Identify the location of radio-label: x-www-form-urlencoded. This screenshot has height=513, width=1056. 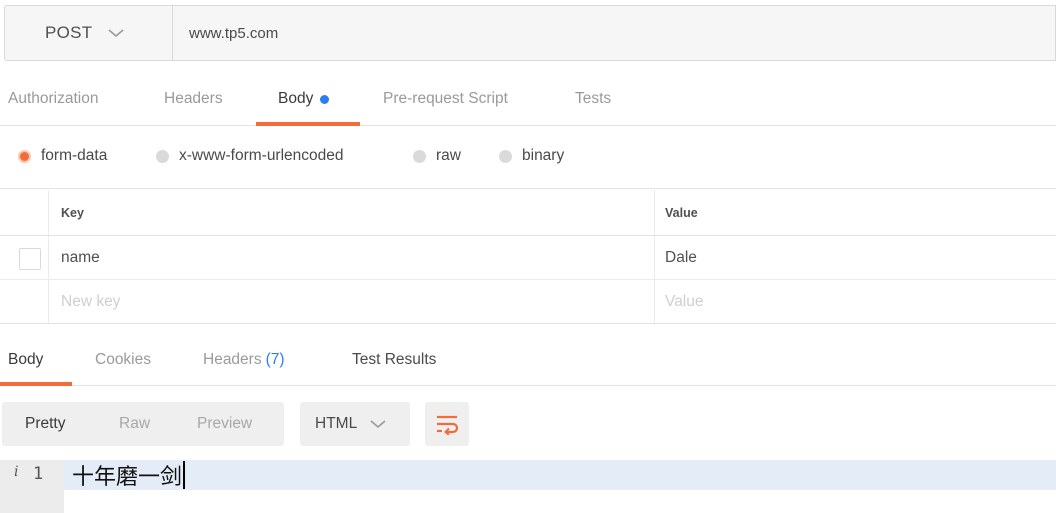
(261, 155).